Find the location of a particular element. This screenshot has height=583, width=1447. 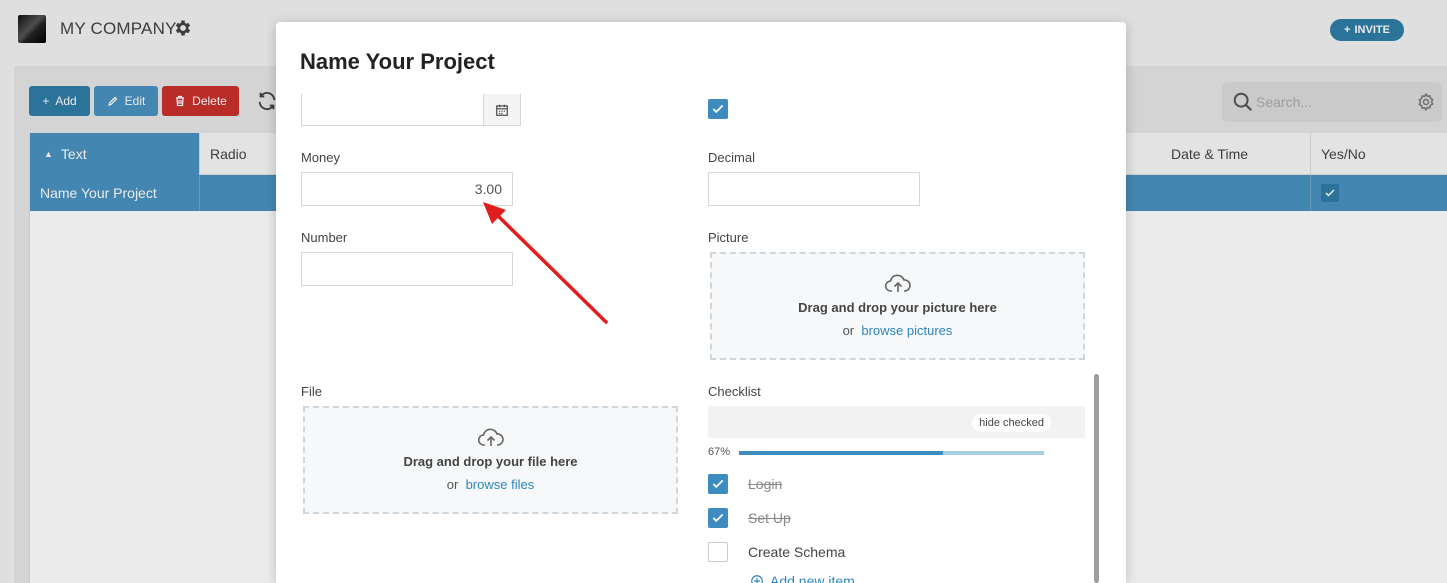

browse-files-link: browse files is located at coordinates (500, 484).